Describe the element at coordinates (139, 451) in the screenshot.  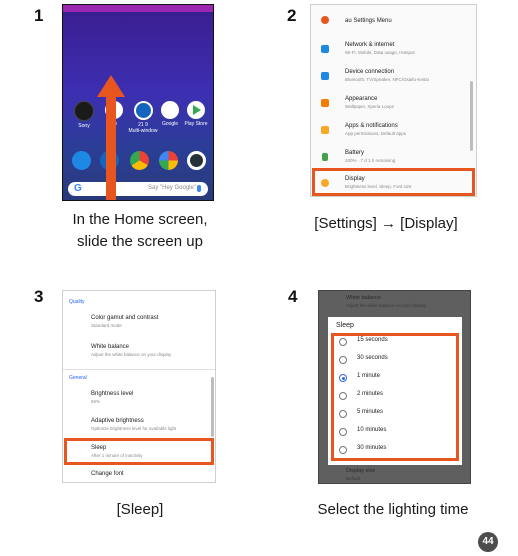
I see `sleep-highlight-box` at that location.